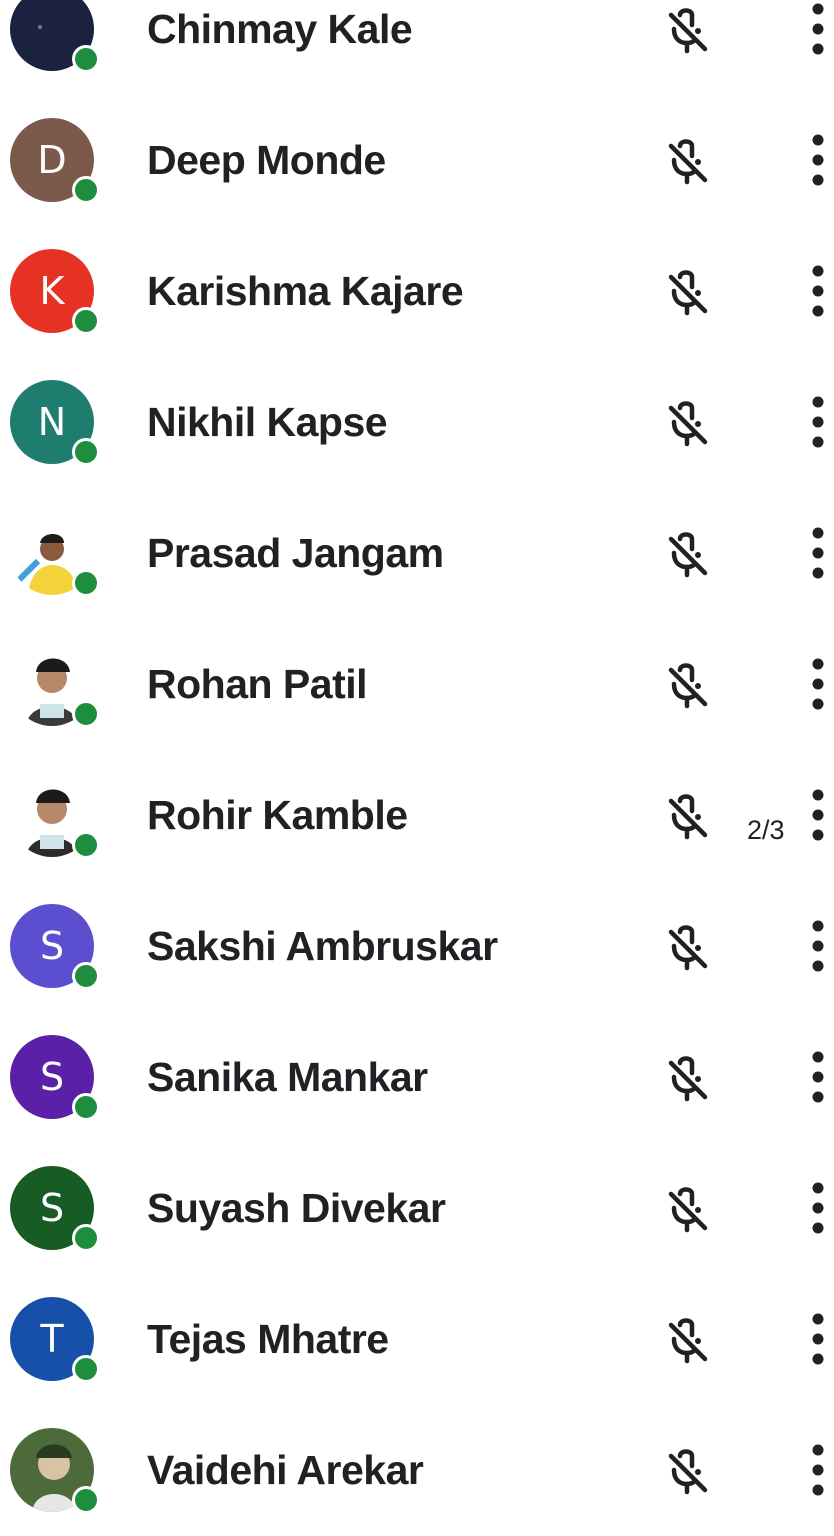 Image resolution: width=834 pixels, height=1536 pixels. Describe the element at coordinates (55, 1340) in the screenshot. I see `avatar: T` at that location.